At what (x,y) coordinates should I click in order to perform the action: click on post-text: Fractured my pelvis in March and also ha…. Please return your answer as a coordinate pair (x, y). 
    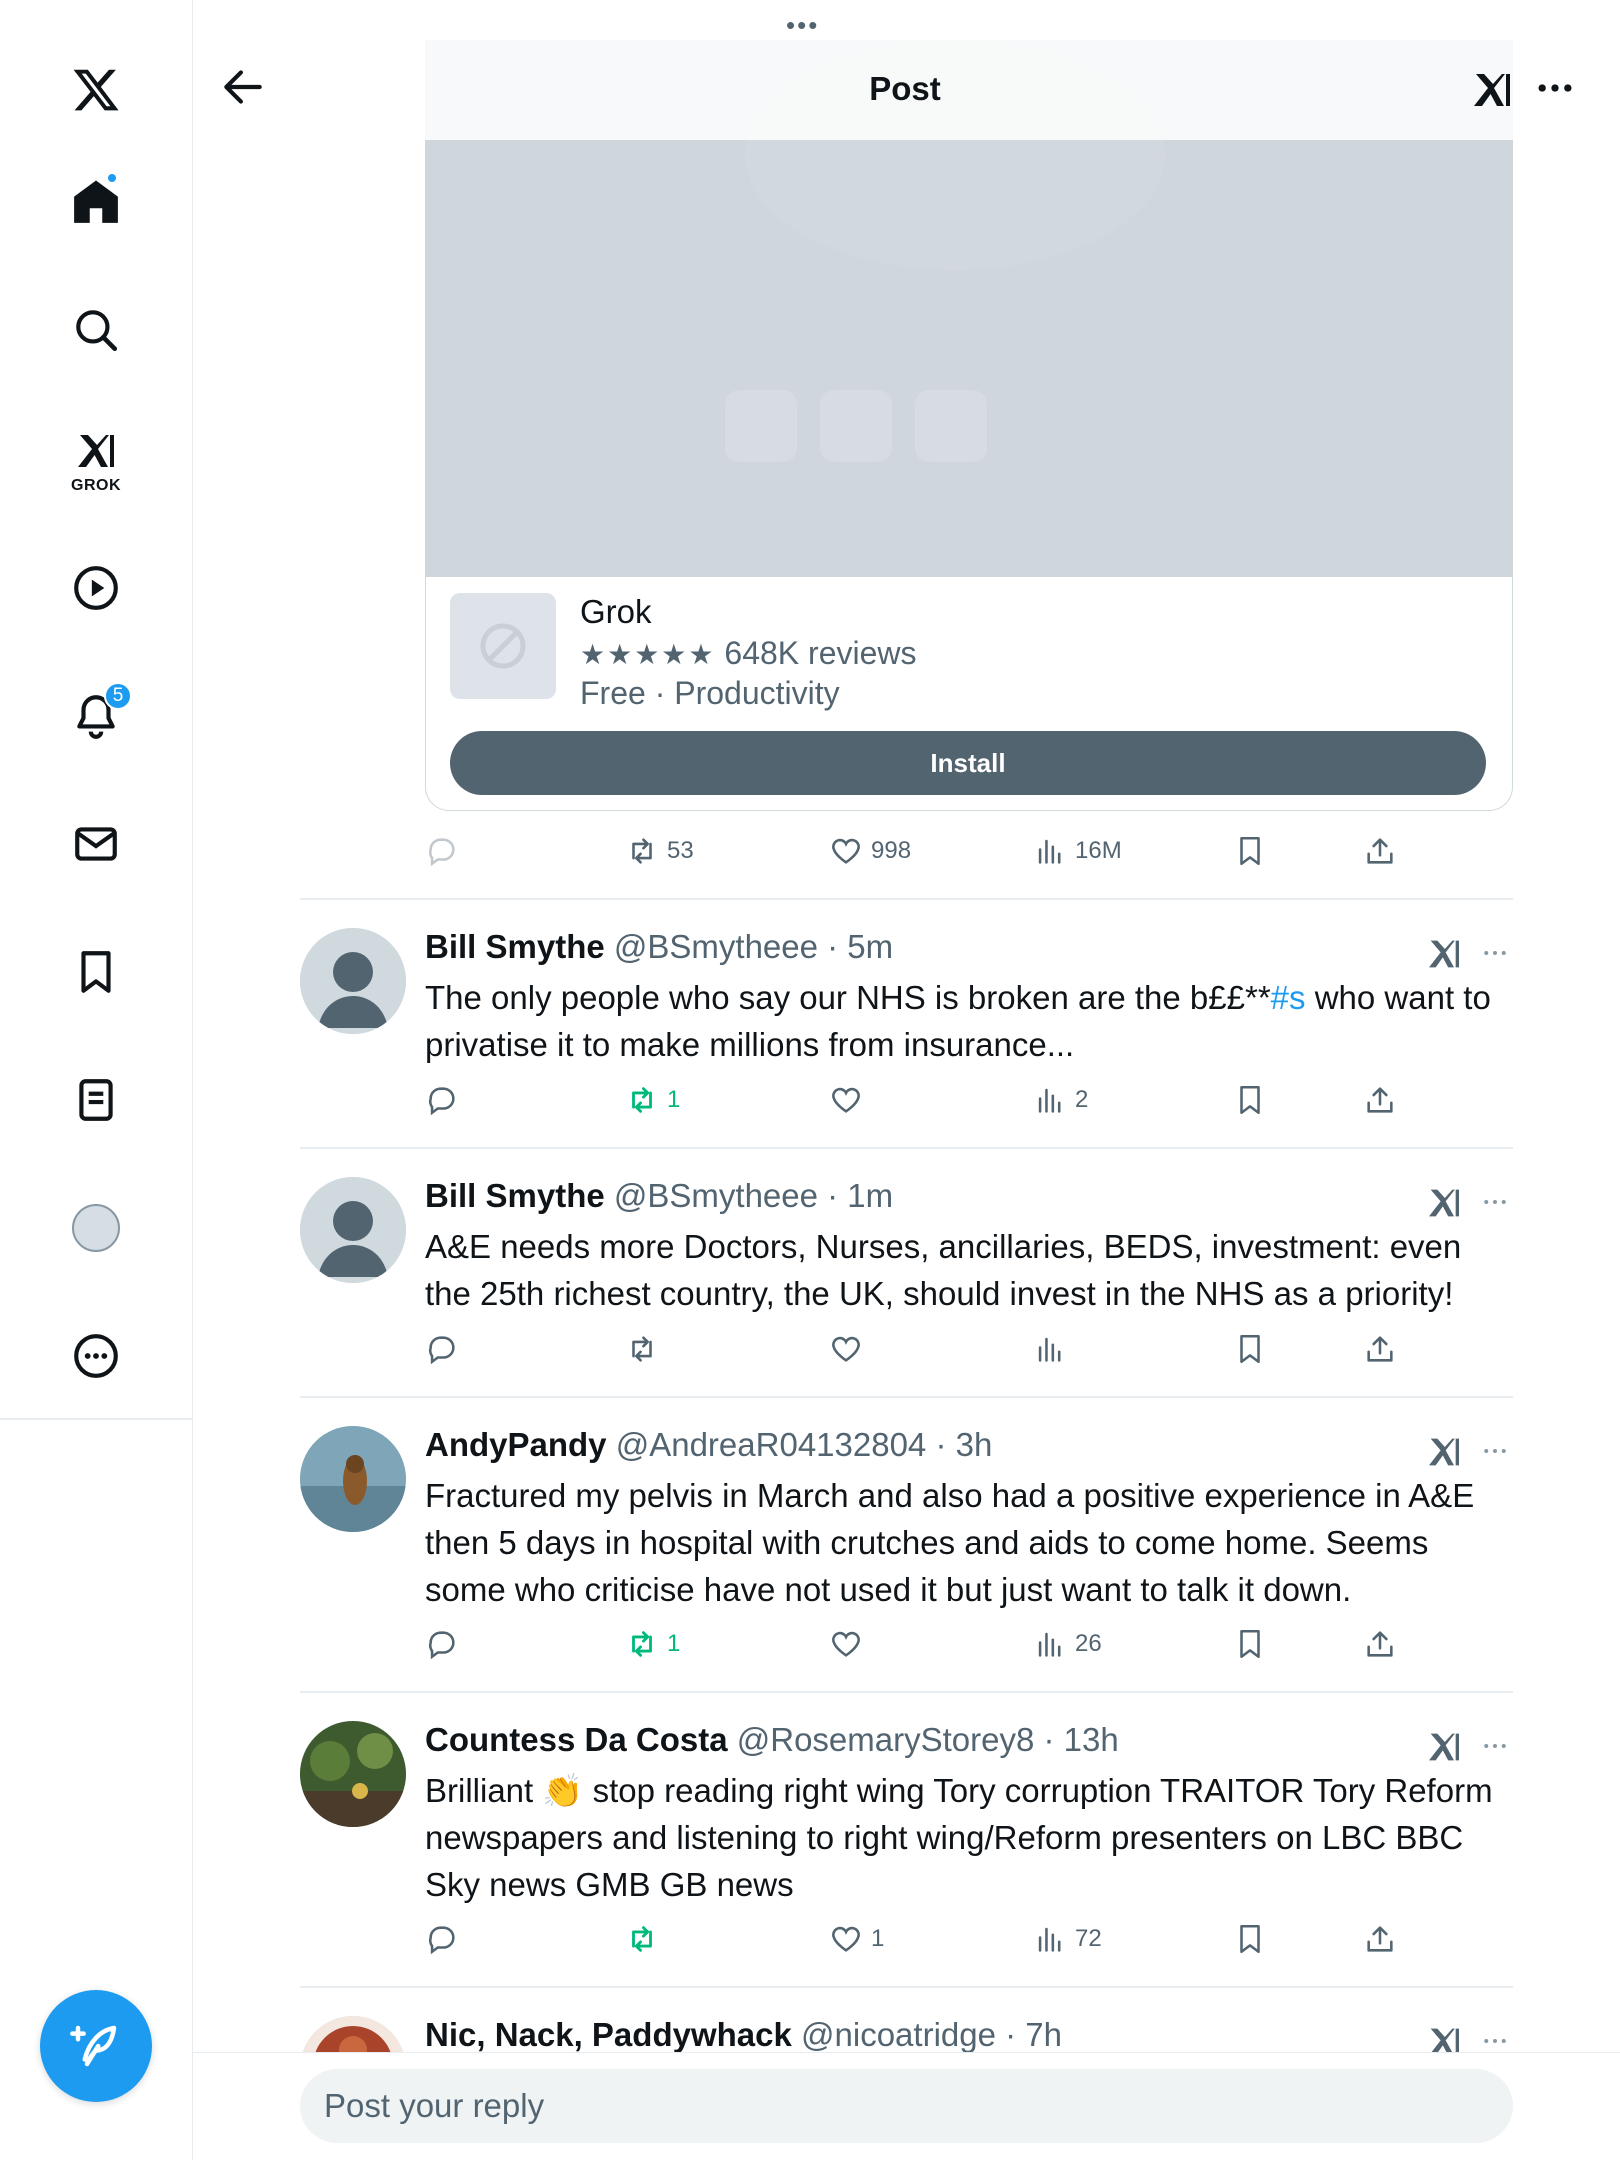
    Looking at the image, I should click on (950, 1542).